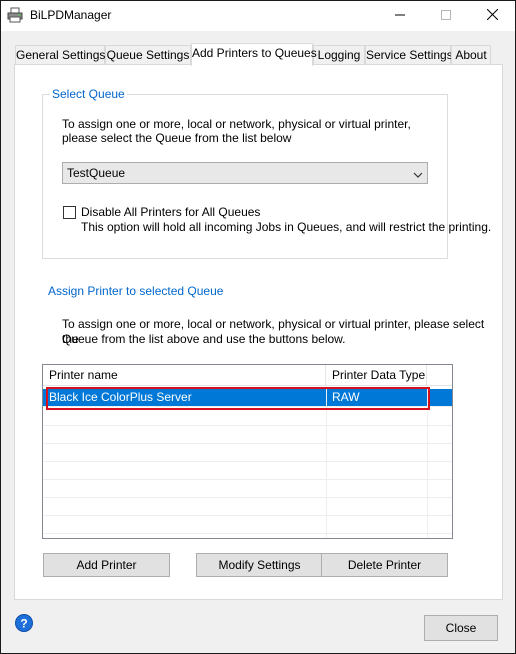 The image size is (516, 654). Describe the element at coordinates (69, 212) in the screenshot. I see `disable-all-printers-checkbox` at that location.